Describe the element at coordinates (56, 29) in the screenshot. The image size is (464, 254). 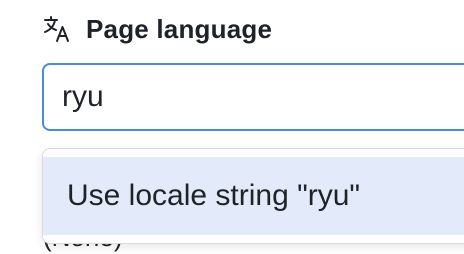
I see `translate-icon` at that location.